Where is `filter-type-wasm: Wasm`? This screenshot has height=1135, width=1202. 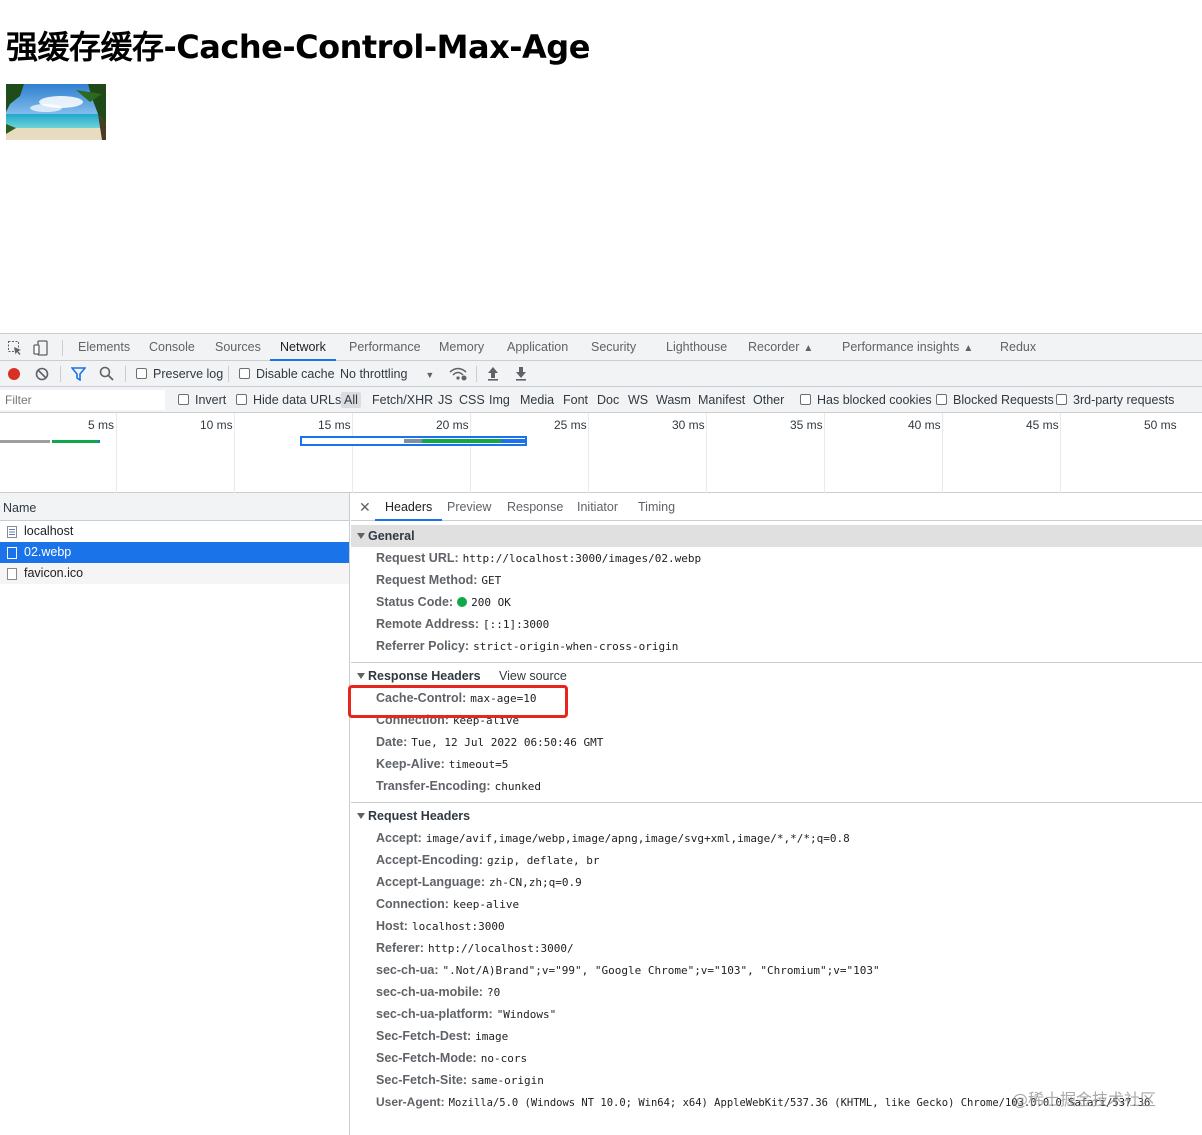
filter-type-wasm: Wasm is located at coordinates (673, 400).